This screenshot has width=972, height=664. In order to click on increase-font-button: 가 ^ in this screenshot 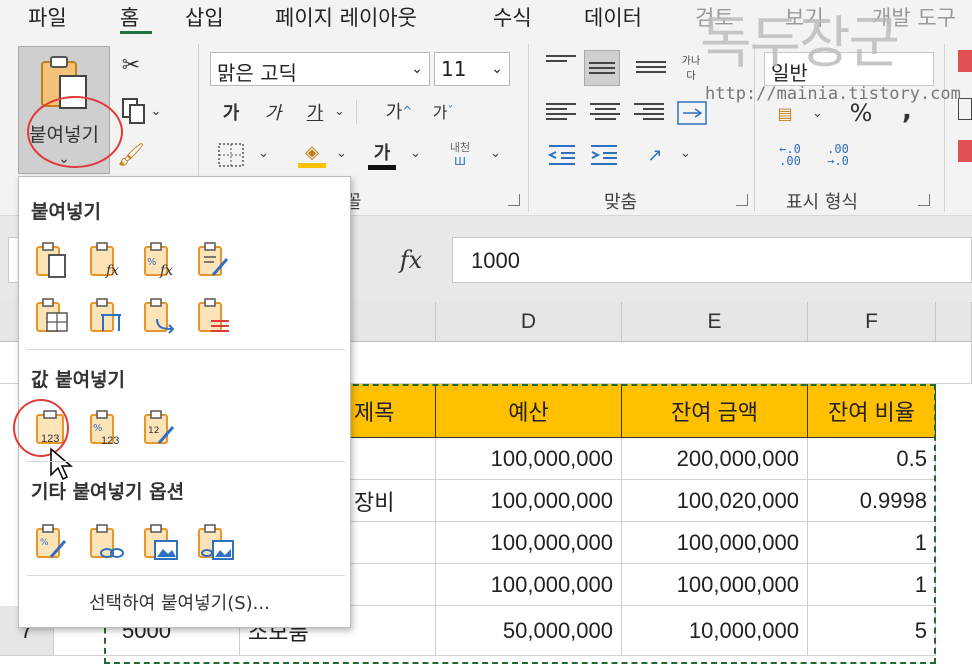, I will do `click(399, 111)`.